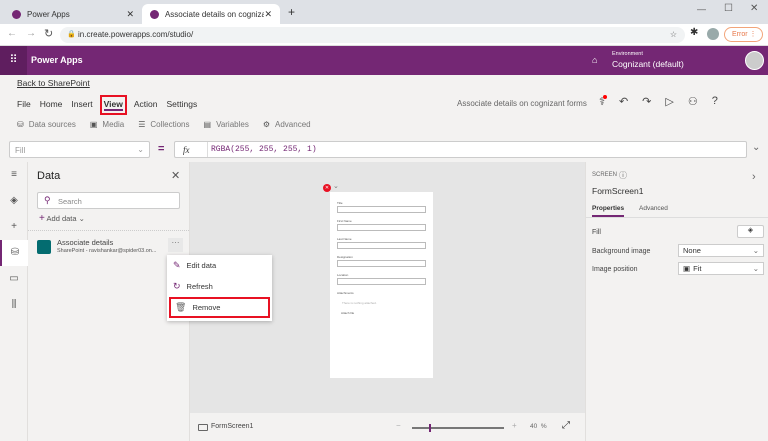 The width and height of the screenshot is (768, 441). I want to click on plus-icon: +, so click(42, 218).